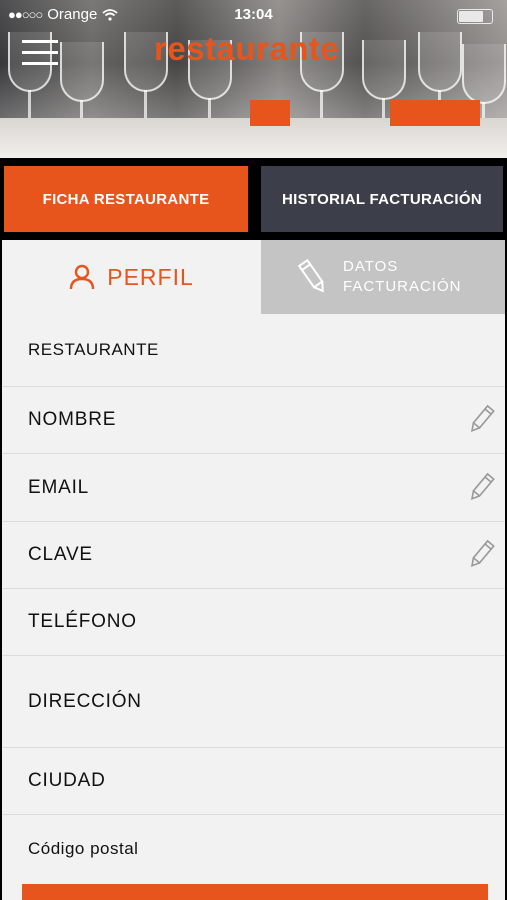 The width and height of the screenshot is (507, 900). Describe the element at coordinates (247, 48) in the screenshot. I see `app-title: restaurante` at that location.